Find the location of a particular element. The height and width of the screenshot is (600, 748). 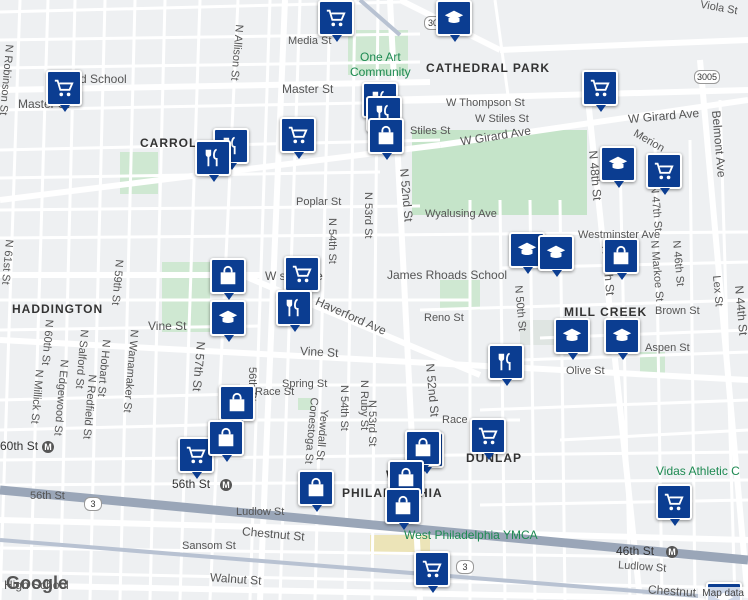

street-label-media: Media St is located at coordinates (310, 41).